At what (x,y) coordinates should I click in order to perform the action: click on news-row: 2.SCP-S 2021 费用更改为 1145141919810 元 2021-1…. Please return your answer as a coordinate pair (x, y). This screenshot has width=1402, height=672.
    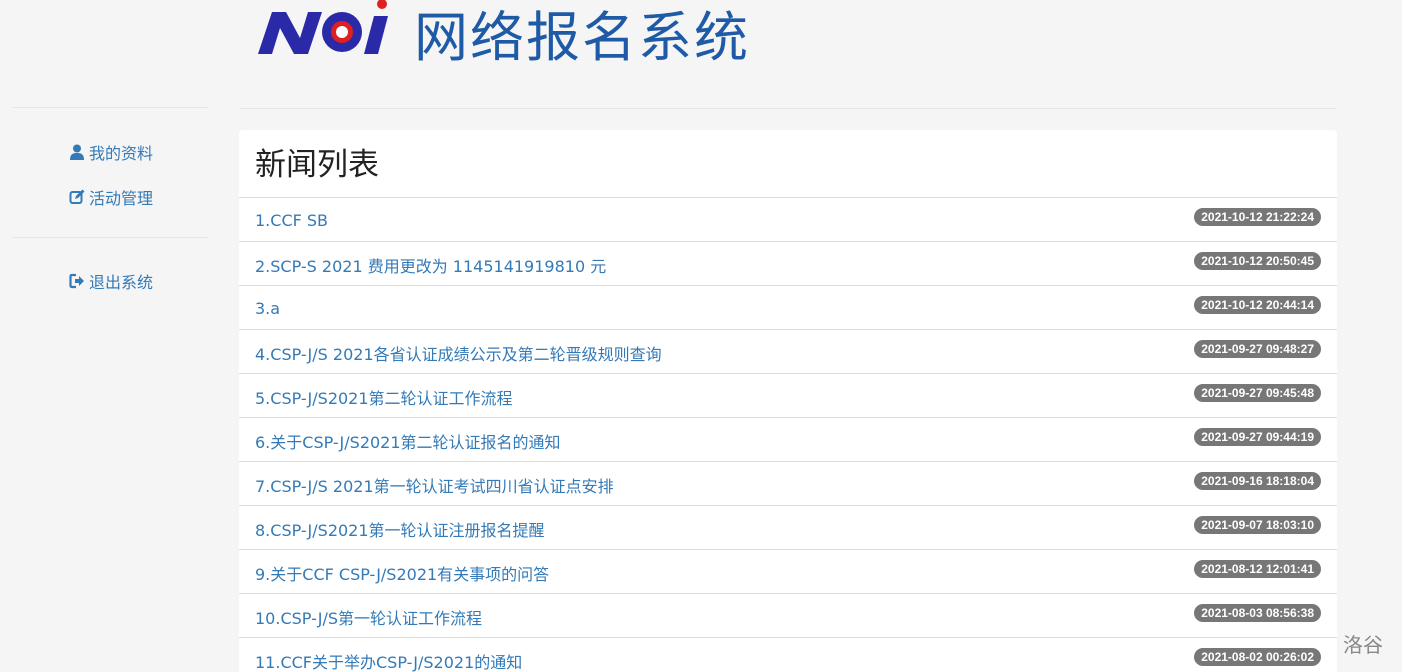
    Looking at the image, I should click on (788, 264).